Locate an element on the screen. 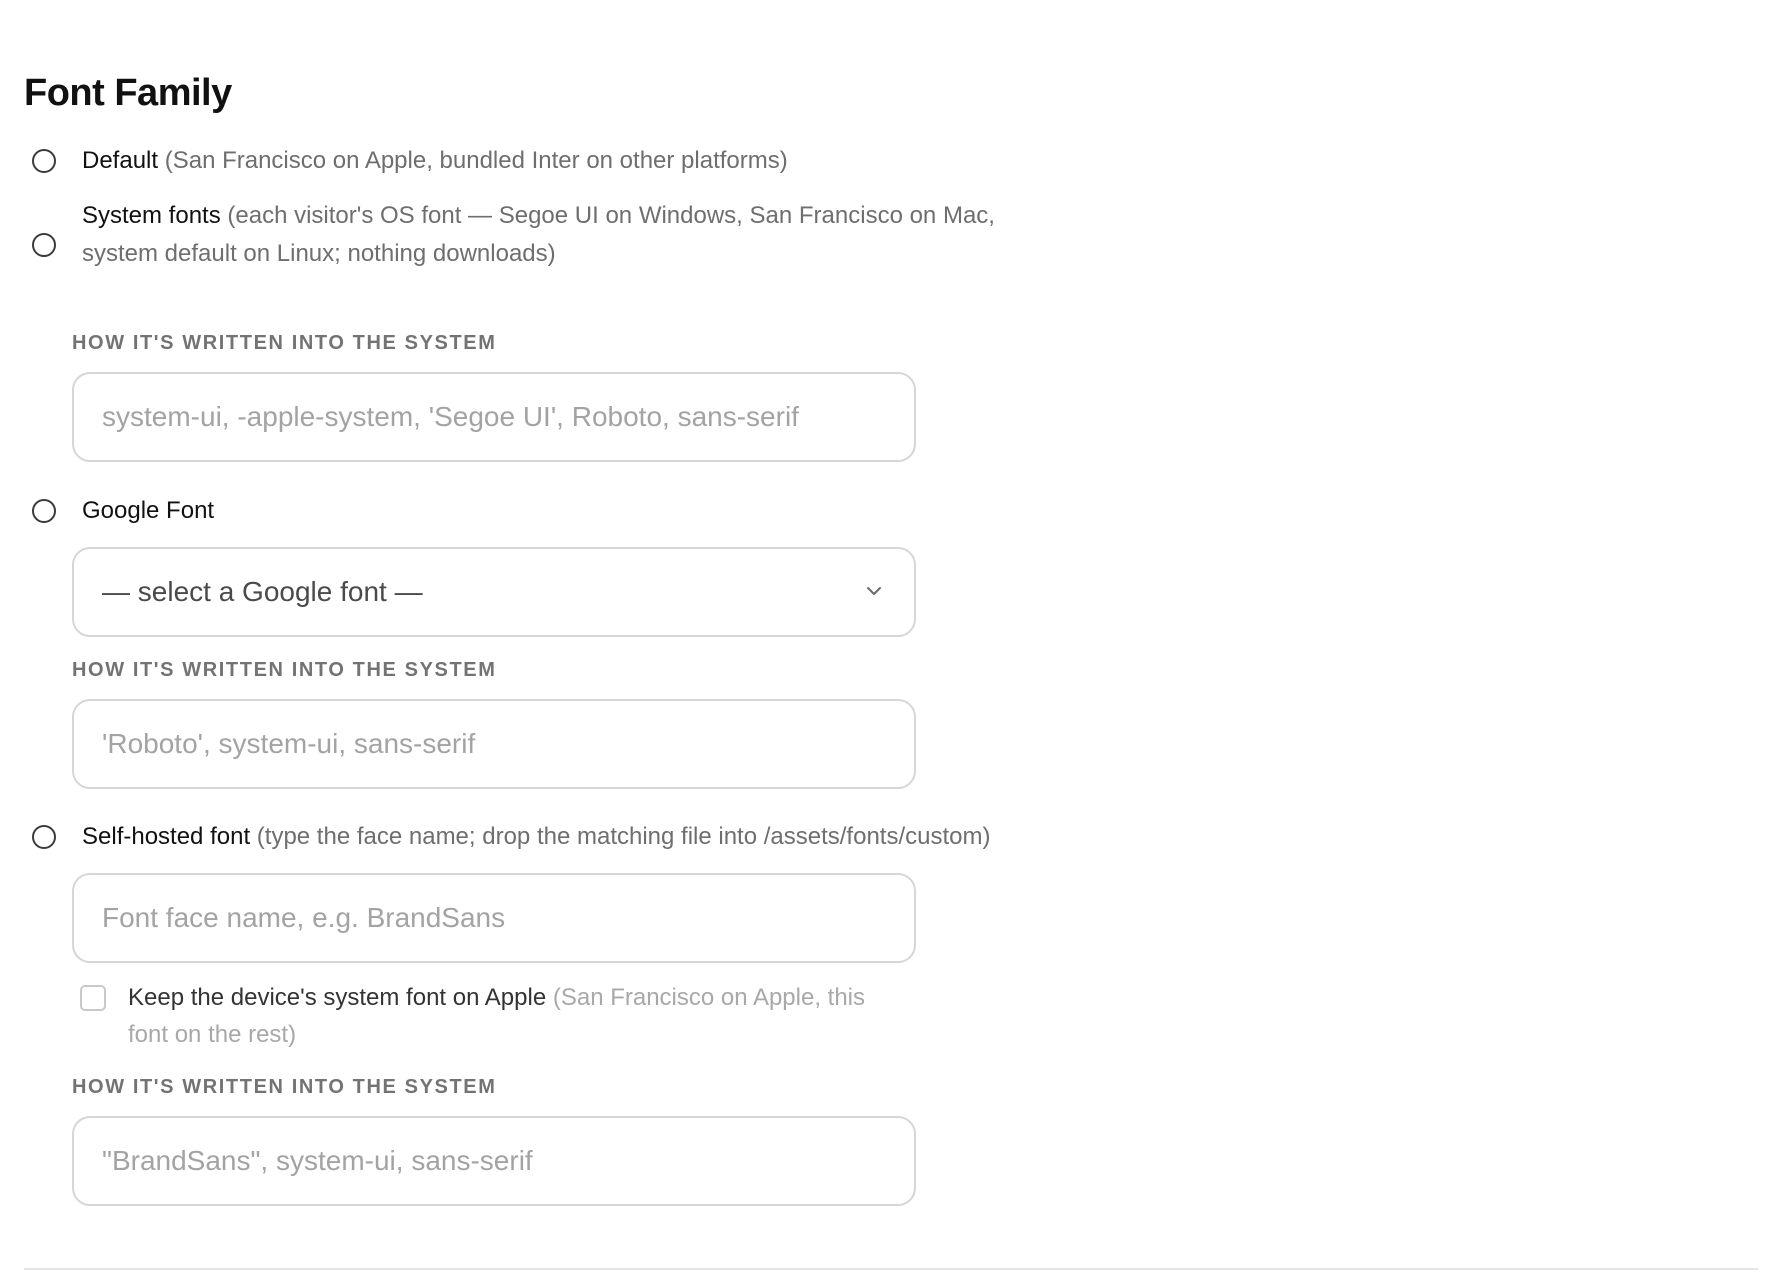  system-fonts-radio is located at coordinates (44, 245).